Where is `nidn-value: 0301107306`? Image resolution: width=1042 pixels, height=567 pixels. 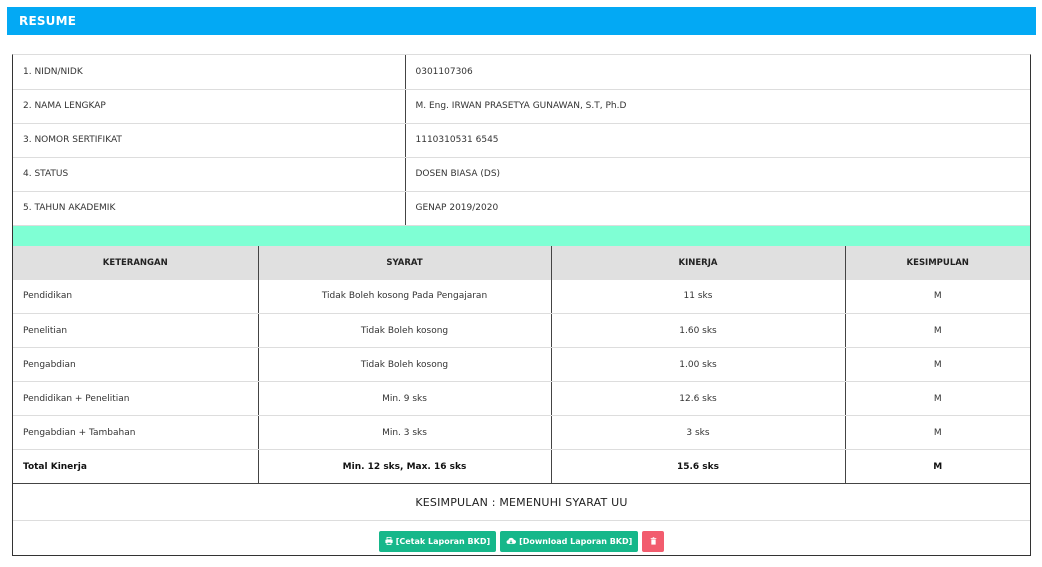 nidn-value: 0301107306 is located at coordinates (717, 72).